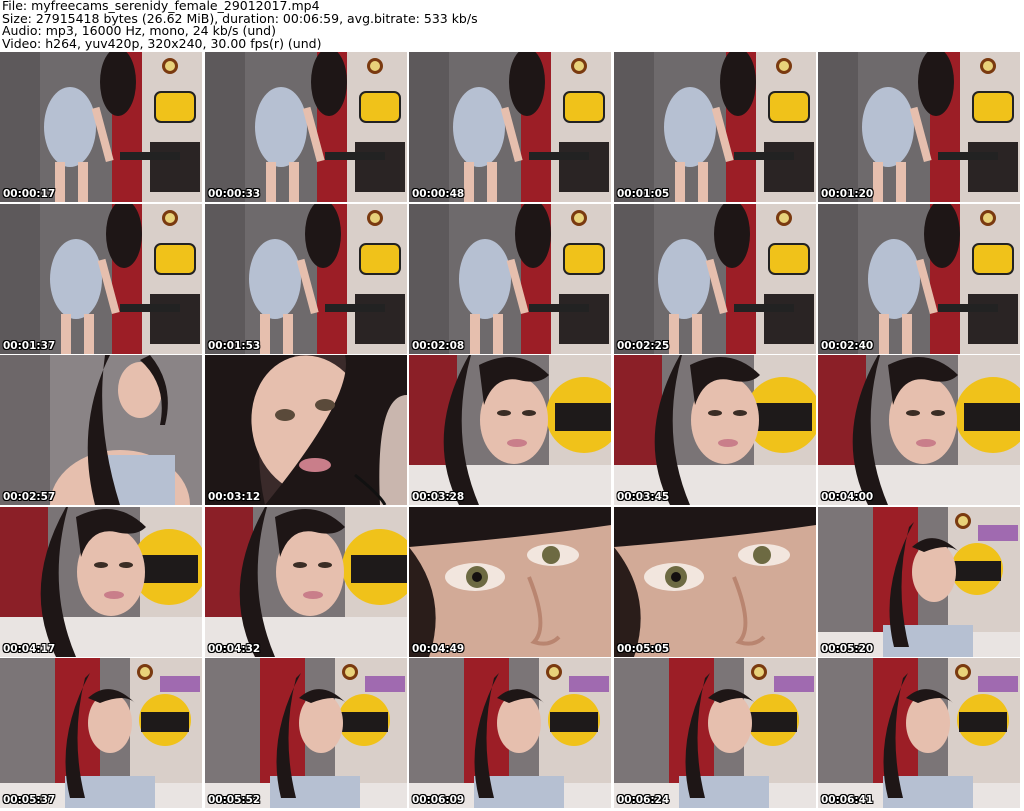  What do you see at coordinates (643, 497) in the screenshot?
I see `timestamp-label: 00:03:45` at bounding box center [643, 497].